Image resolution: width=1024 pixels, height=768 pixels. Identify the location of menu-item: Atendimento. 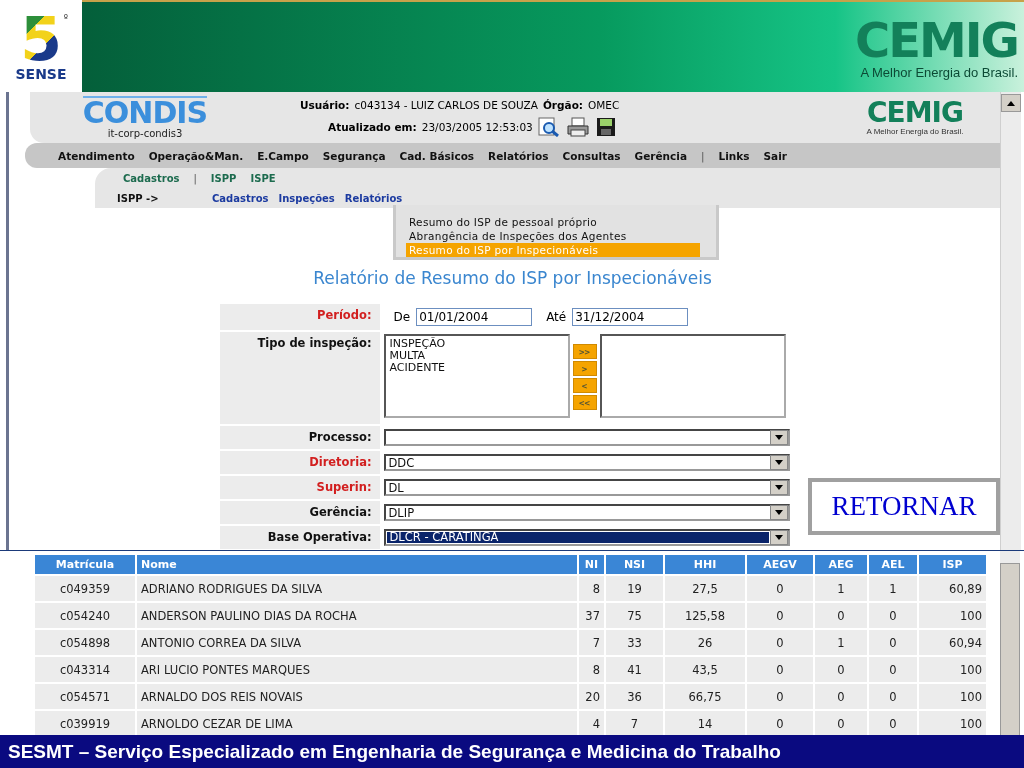
(96, 155).